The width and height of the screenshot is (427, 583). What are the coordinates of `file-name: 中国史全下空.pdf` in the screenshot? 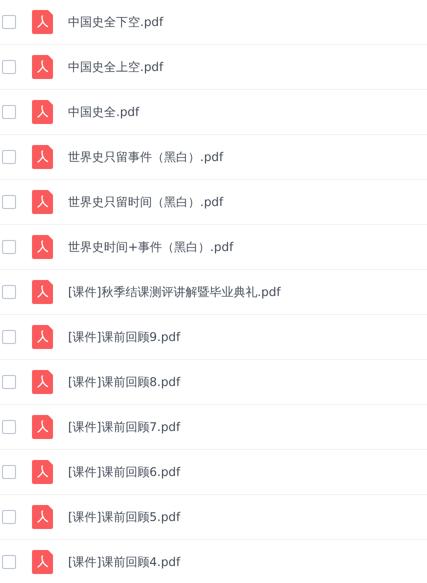 It's located at (116, 22).